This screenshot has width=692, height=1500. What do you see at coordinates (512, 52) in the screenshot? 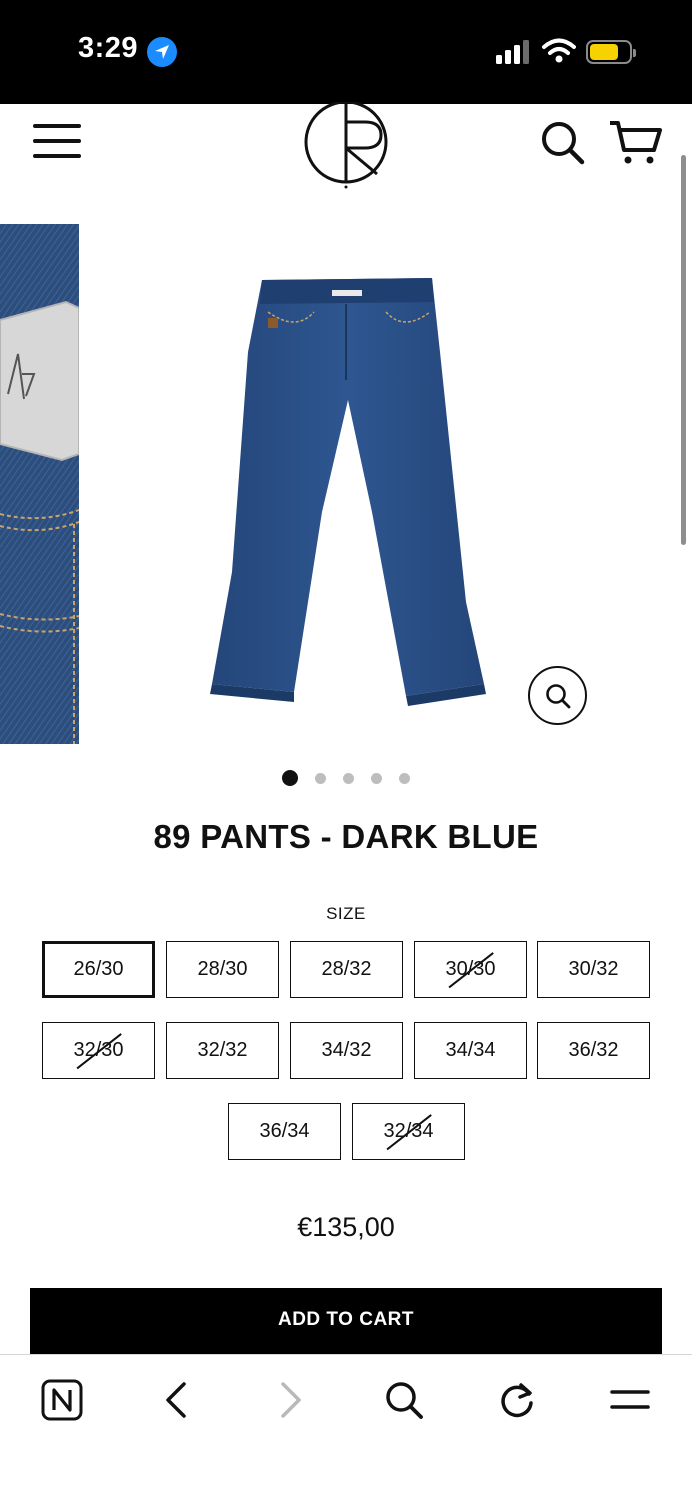
I see `cellular-signal-icon` at bounding box center [512, 52].